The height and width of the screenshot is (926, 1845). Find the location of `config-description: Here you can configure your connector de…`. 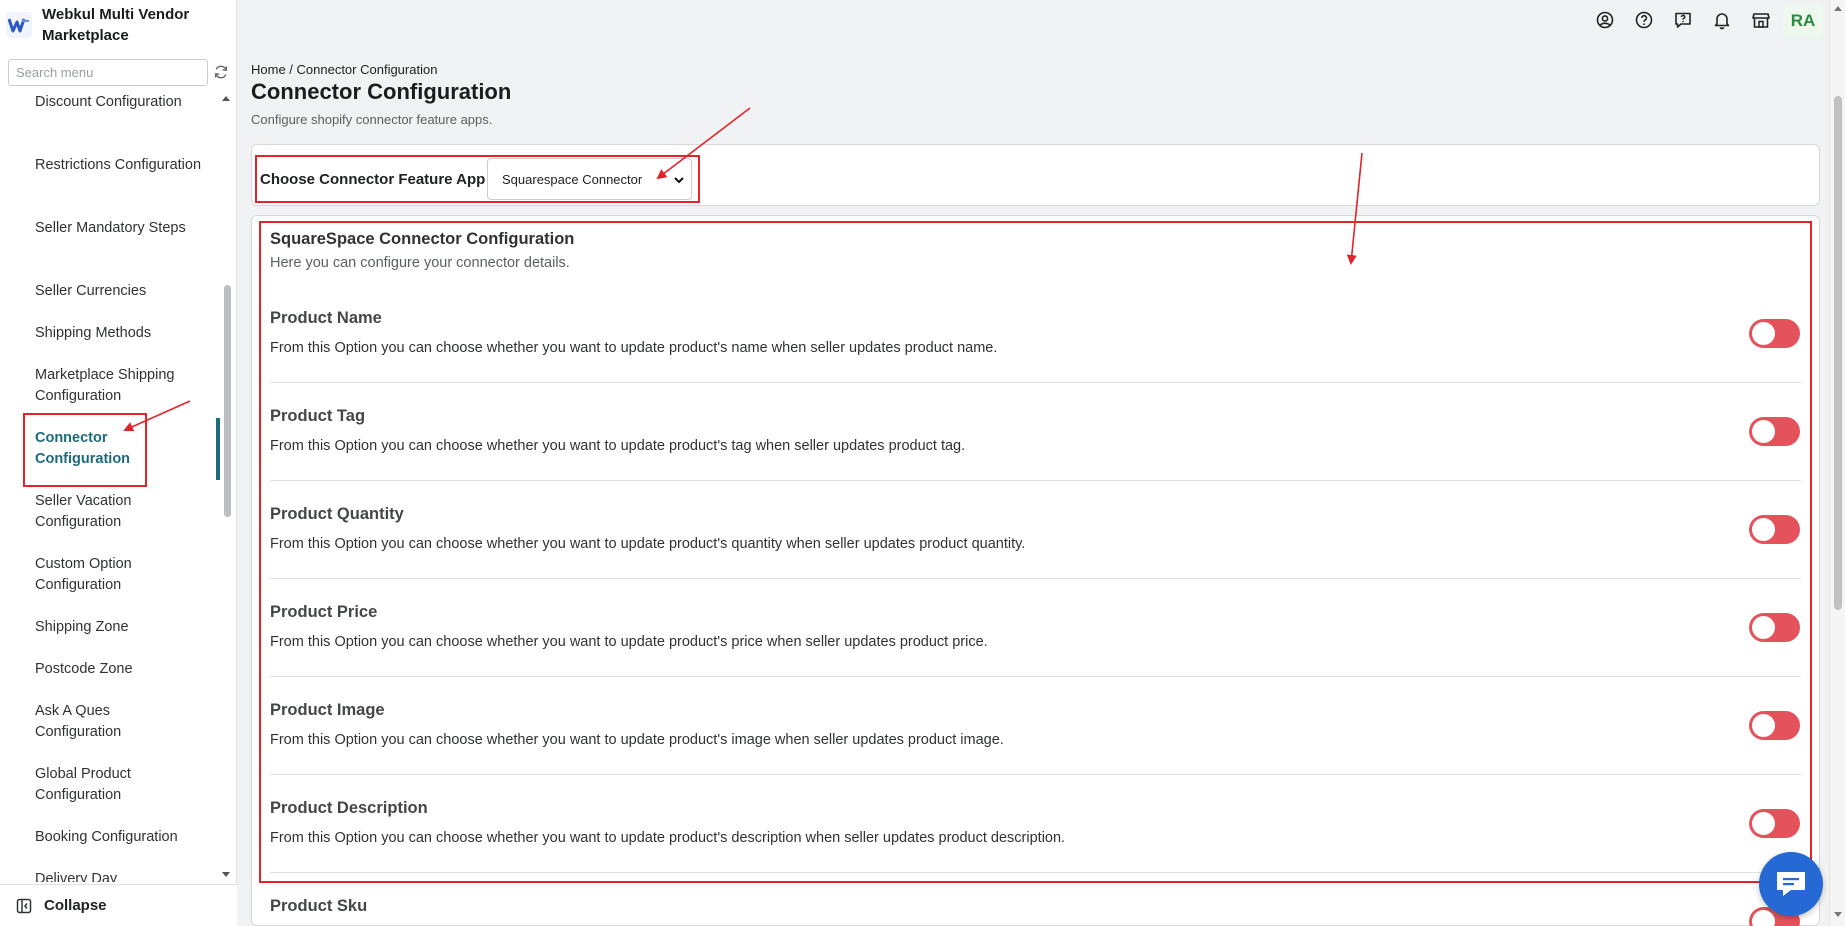

config-description: Here you can configure your connector de… is located at coordinates (420, 263).